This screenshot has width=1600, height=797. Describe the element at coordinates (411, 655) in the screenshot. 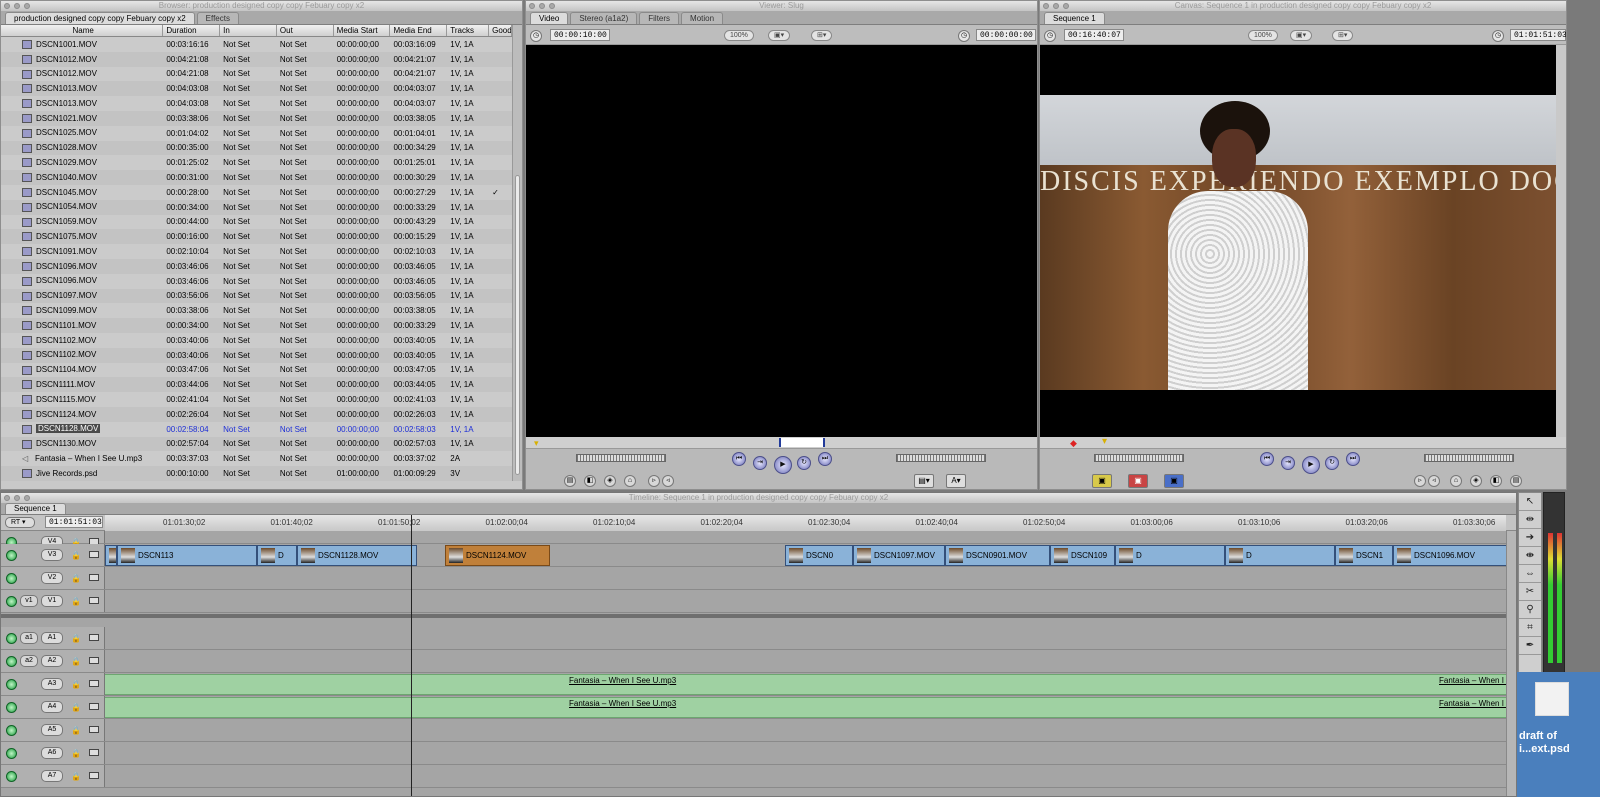

I see `timeline-playhead` at that location.